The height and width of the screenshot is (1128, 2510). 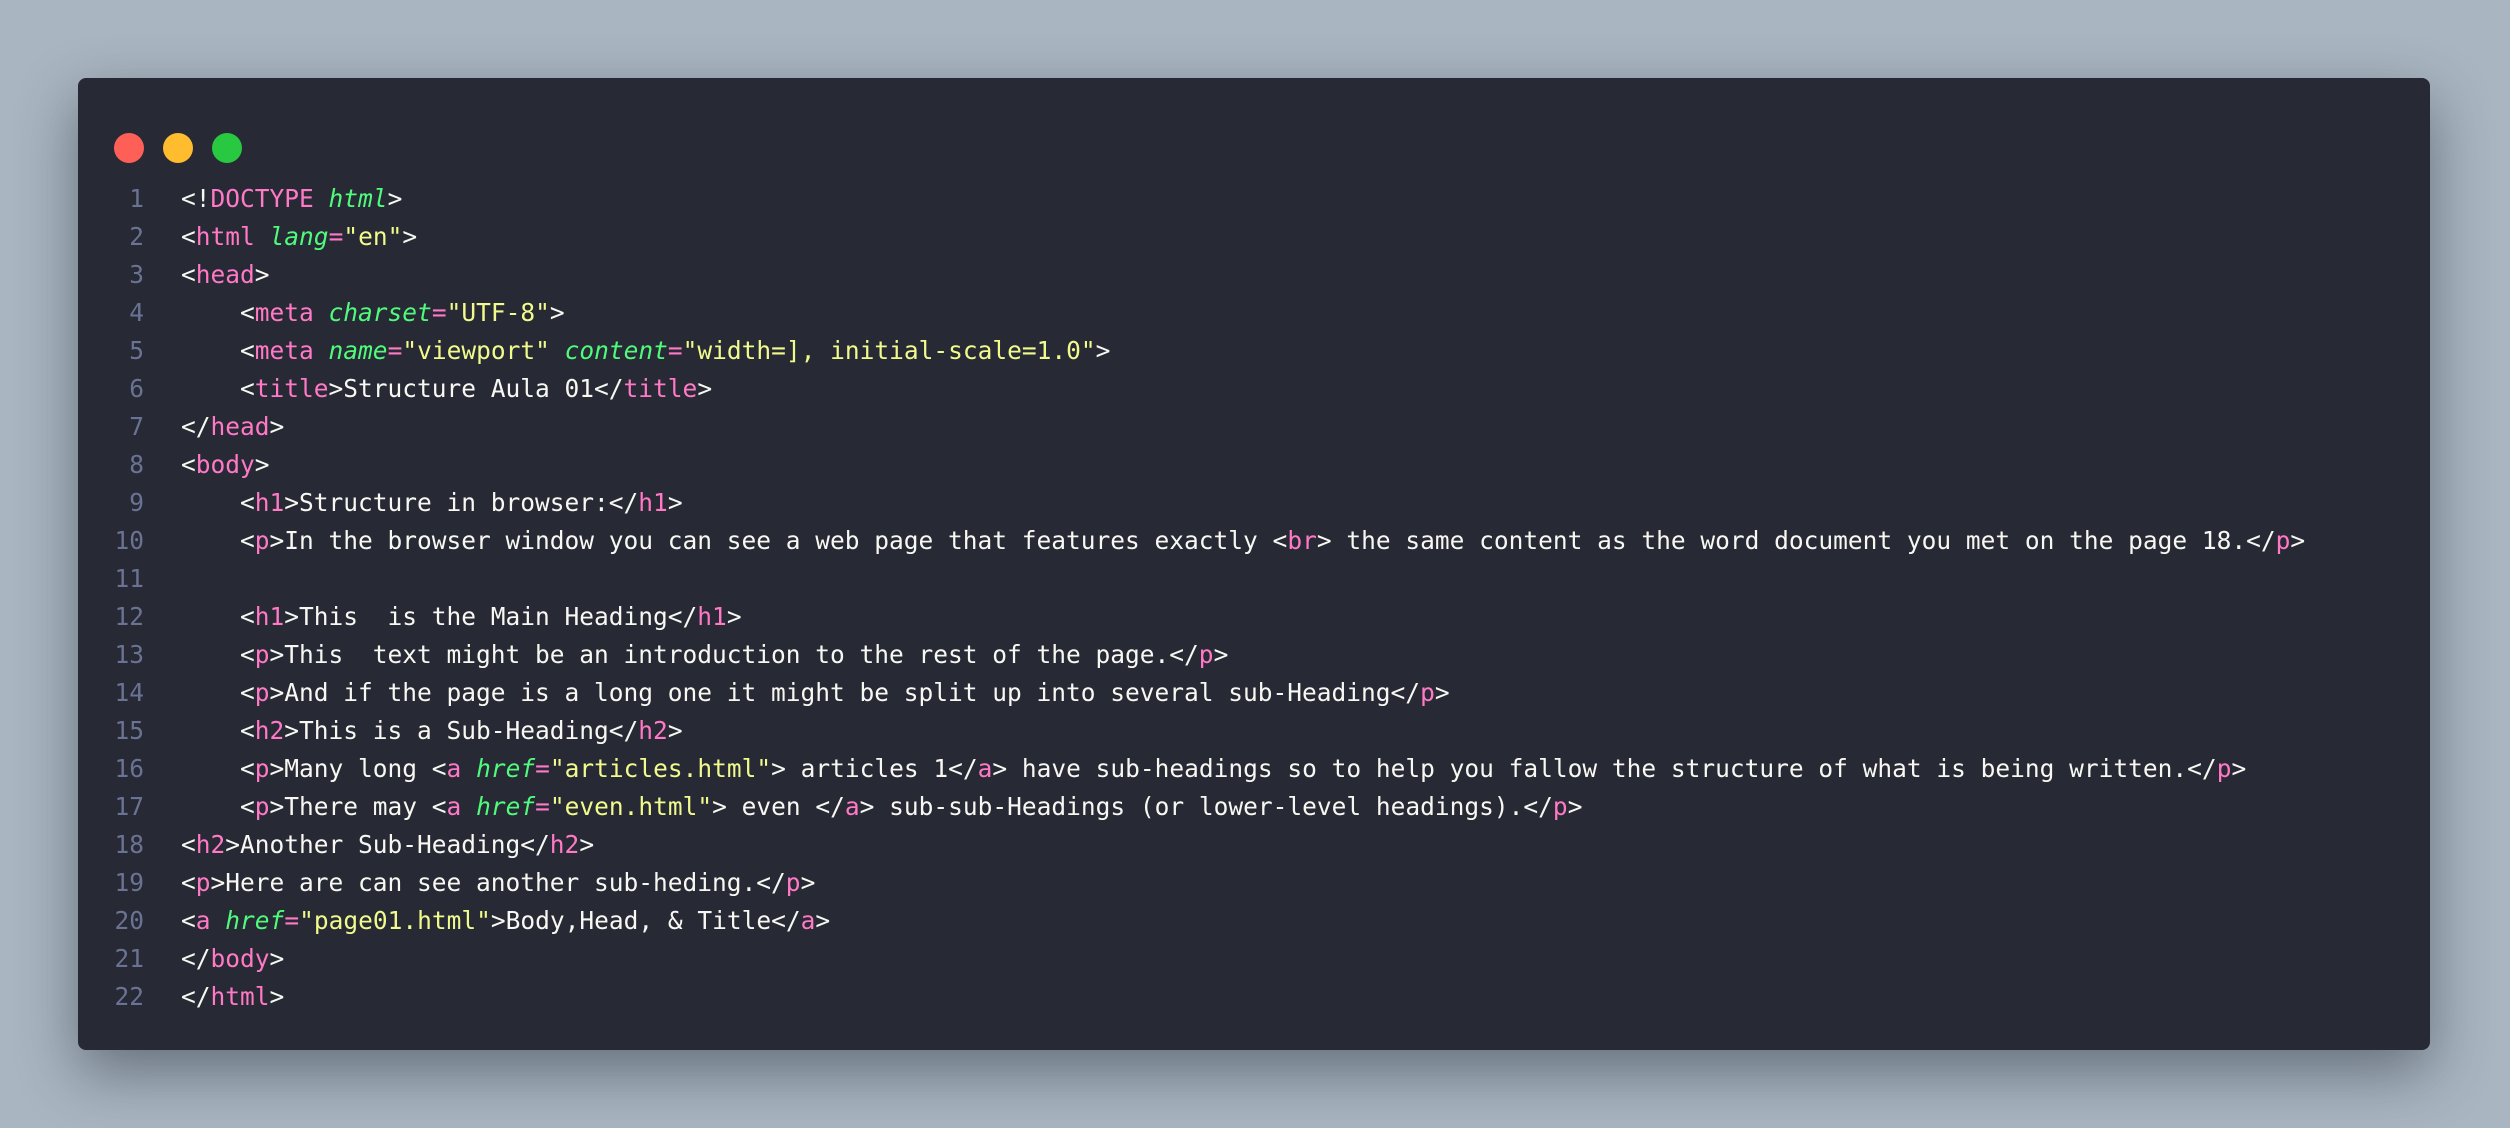 I want to click on code-line: 4 <meta charset="UTF-8">, so click(x=1254, y=313).